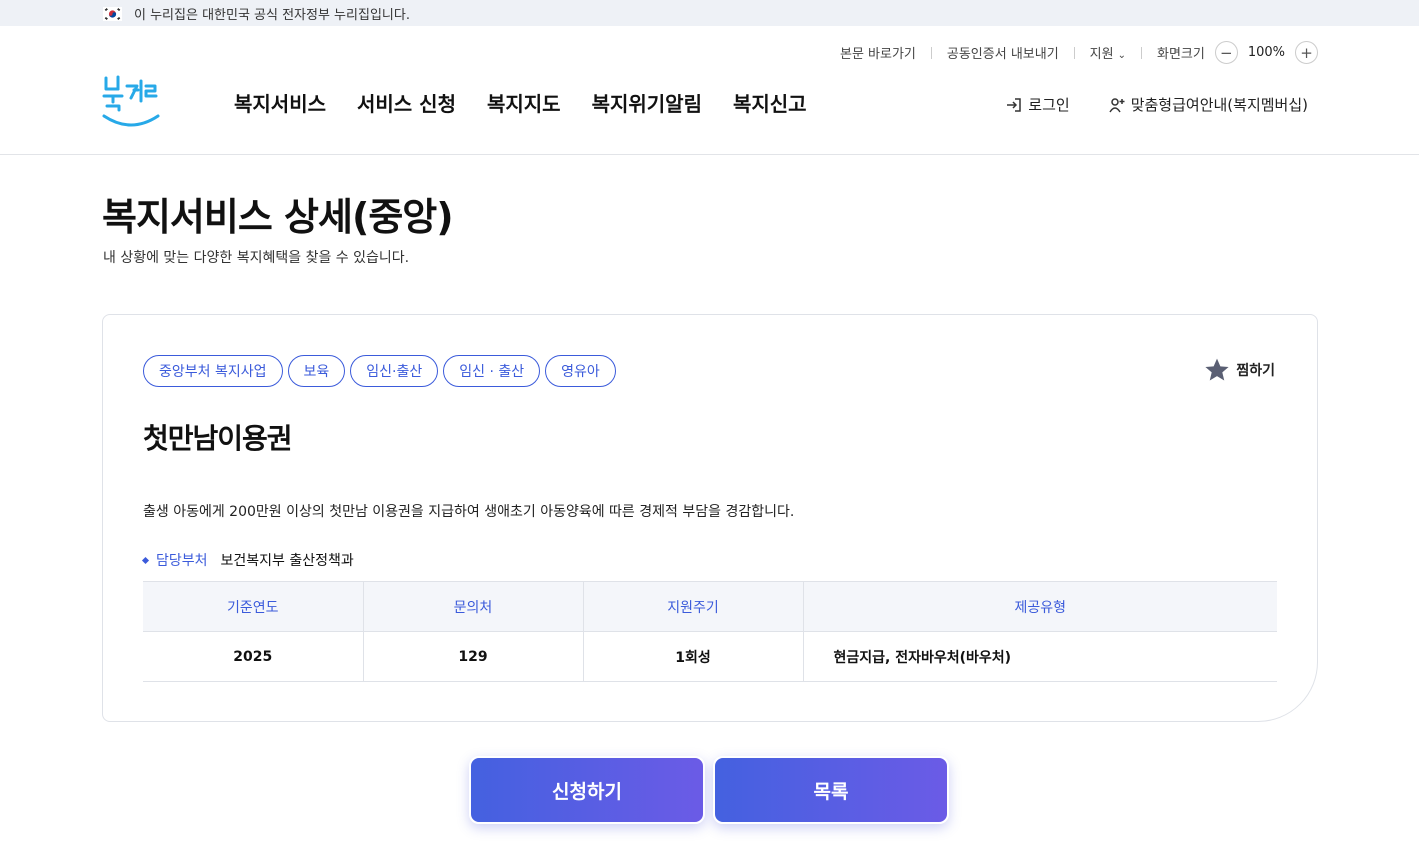 This screenshot has height=841, width=1419. I want to click on cell-provision-type: 현금지급, 전자바우처(바우처), so click(1040, 656).